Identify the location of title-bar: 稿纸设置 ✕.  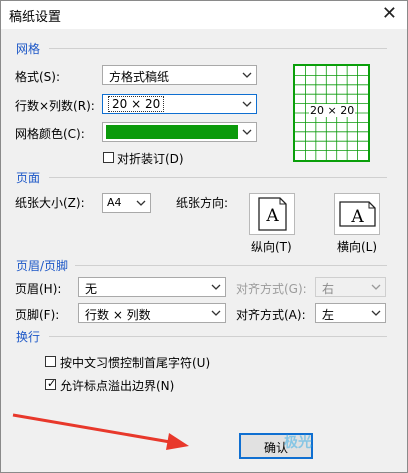
(204, 15).